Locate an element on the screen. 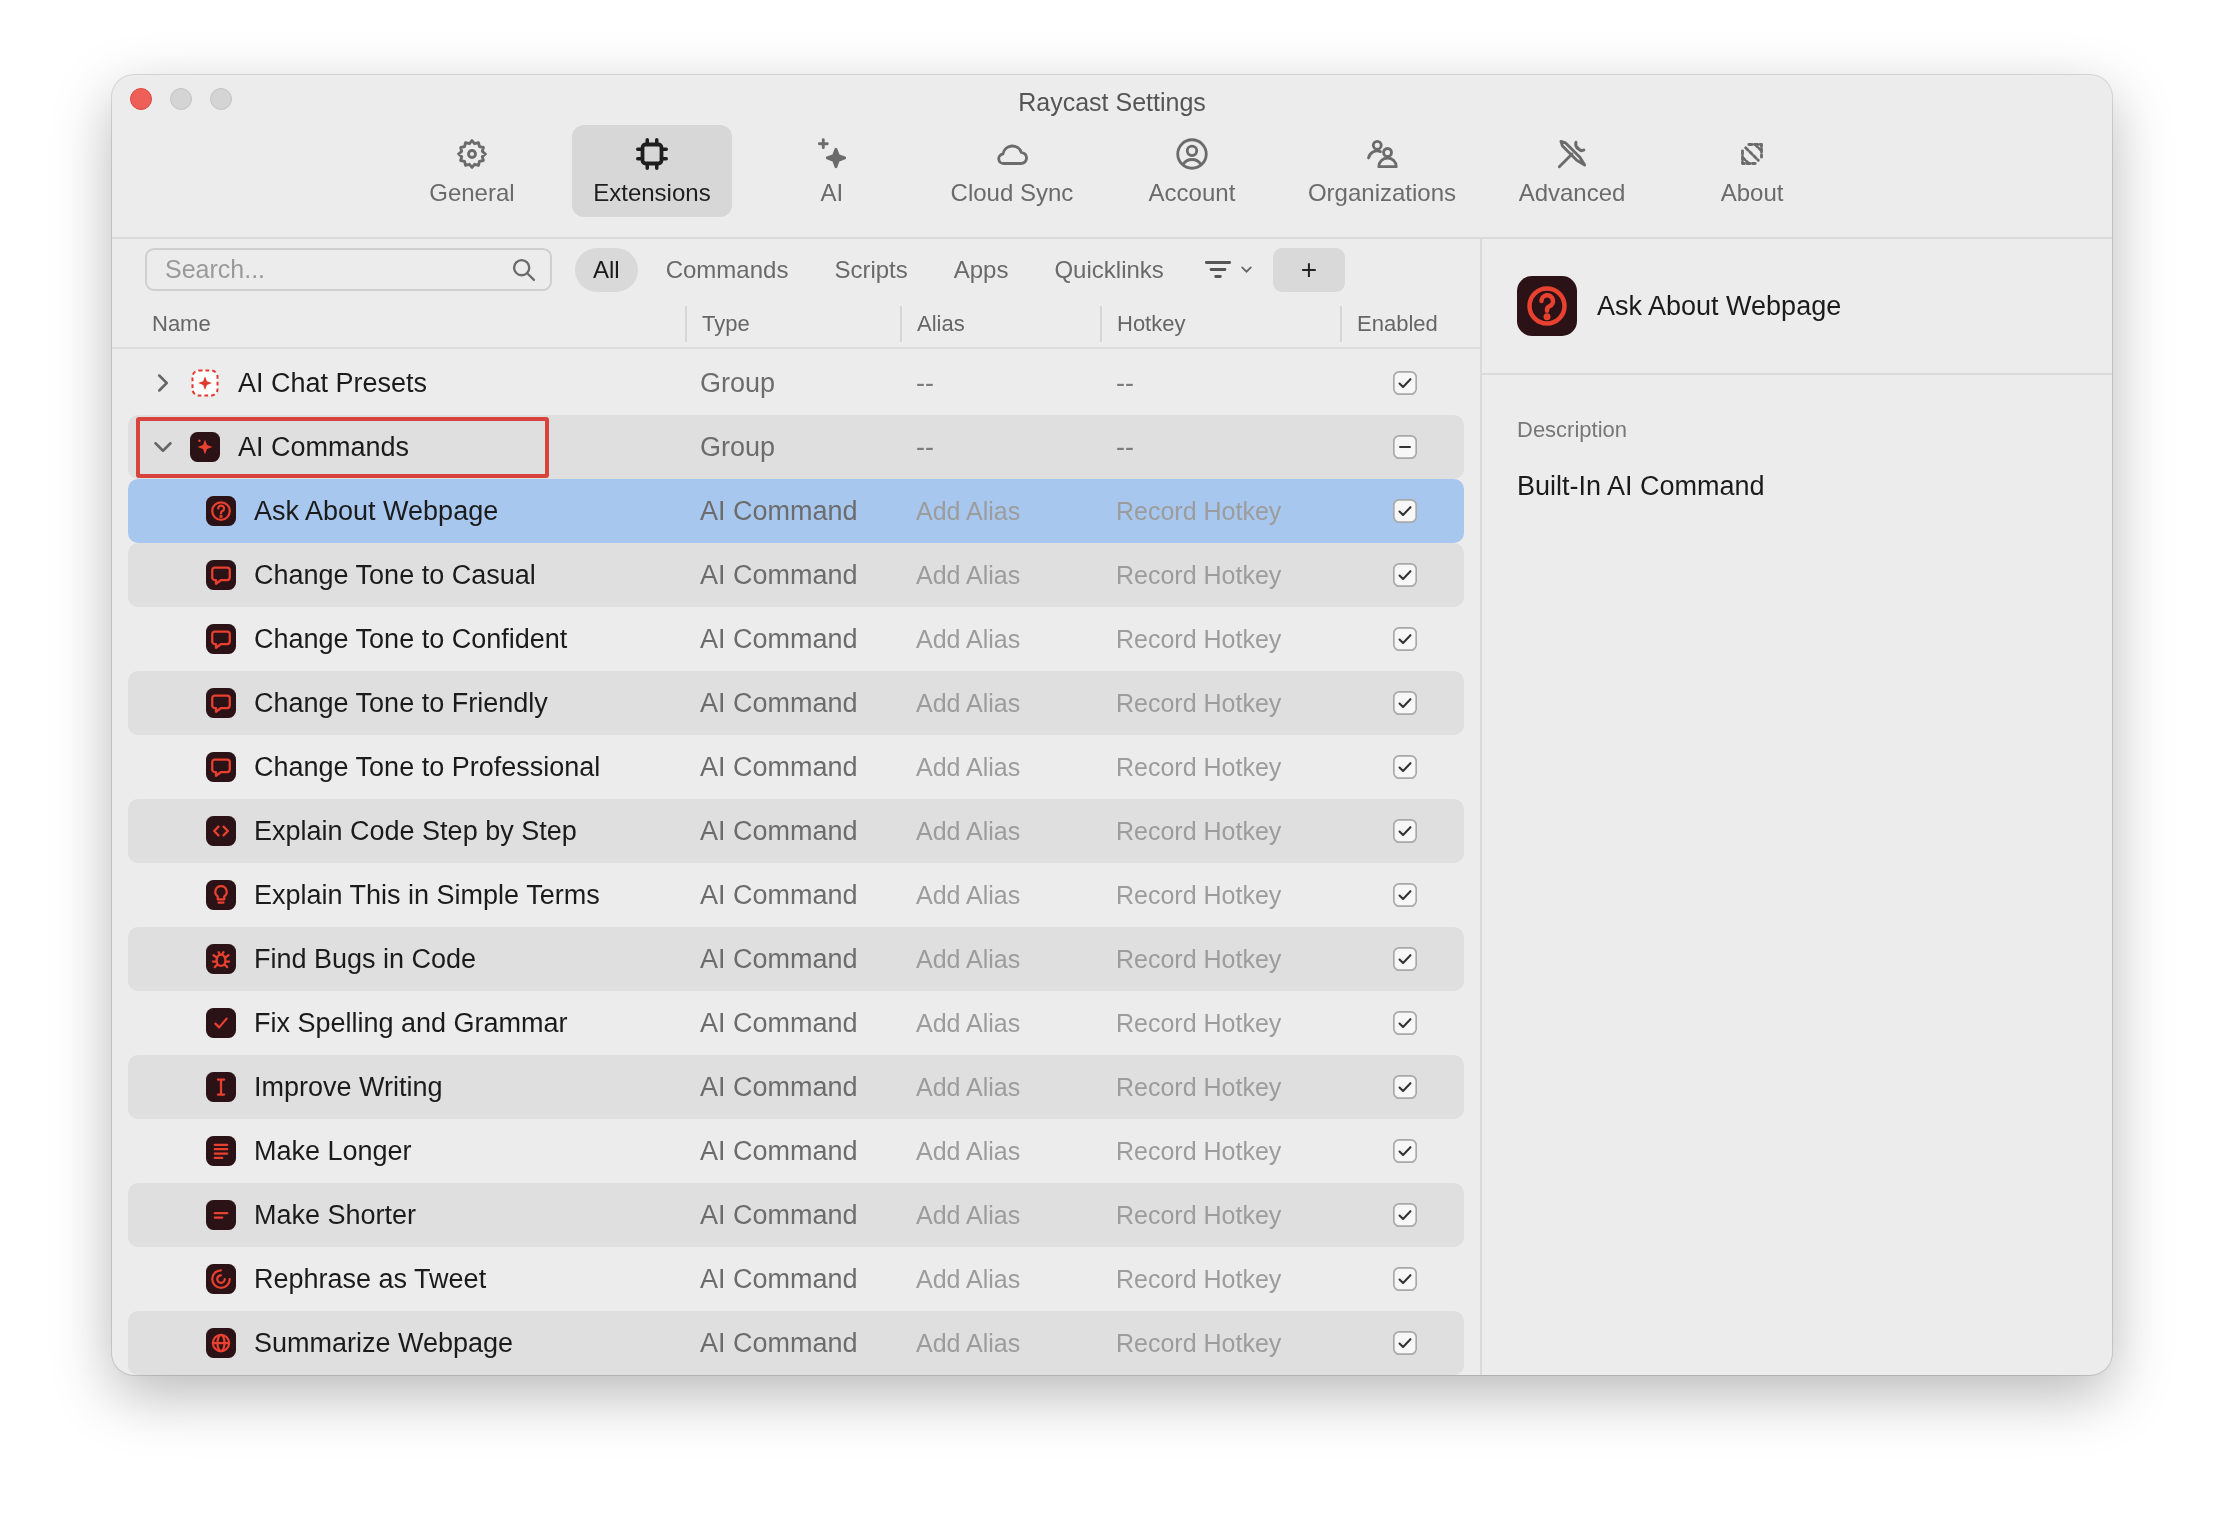 The image size is (2224, 1524). table-row: Change Tone to Confident AI Command Add Alias Record Hotkey is located at coordinates (796, 639).